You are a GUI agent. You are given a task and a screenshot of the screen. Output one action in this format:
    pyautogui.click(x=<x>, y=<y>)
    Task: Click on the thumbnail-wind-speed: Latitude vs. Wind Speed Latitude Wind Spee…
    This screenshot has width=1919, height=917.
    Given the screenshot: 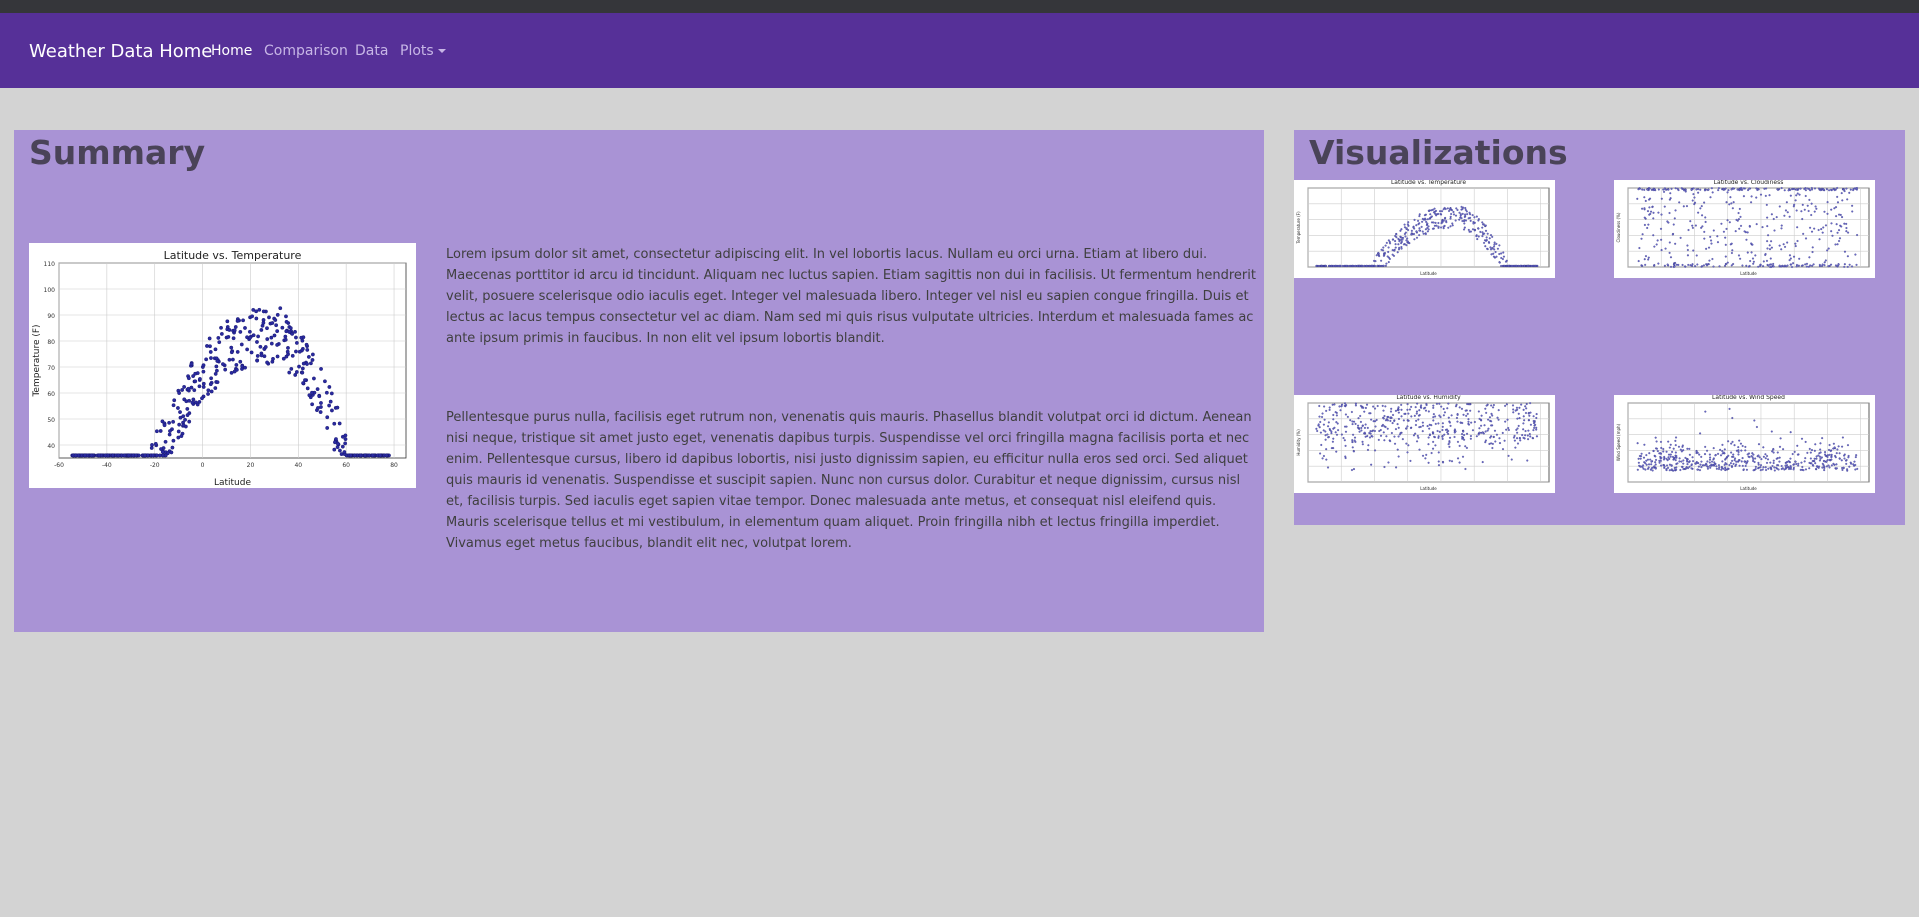 What is the action you would take?
    pyautogui.click(x=1744, y=444)
    